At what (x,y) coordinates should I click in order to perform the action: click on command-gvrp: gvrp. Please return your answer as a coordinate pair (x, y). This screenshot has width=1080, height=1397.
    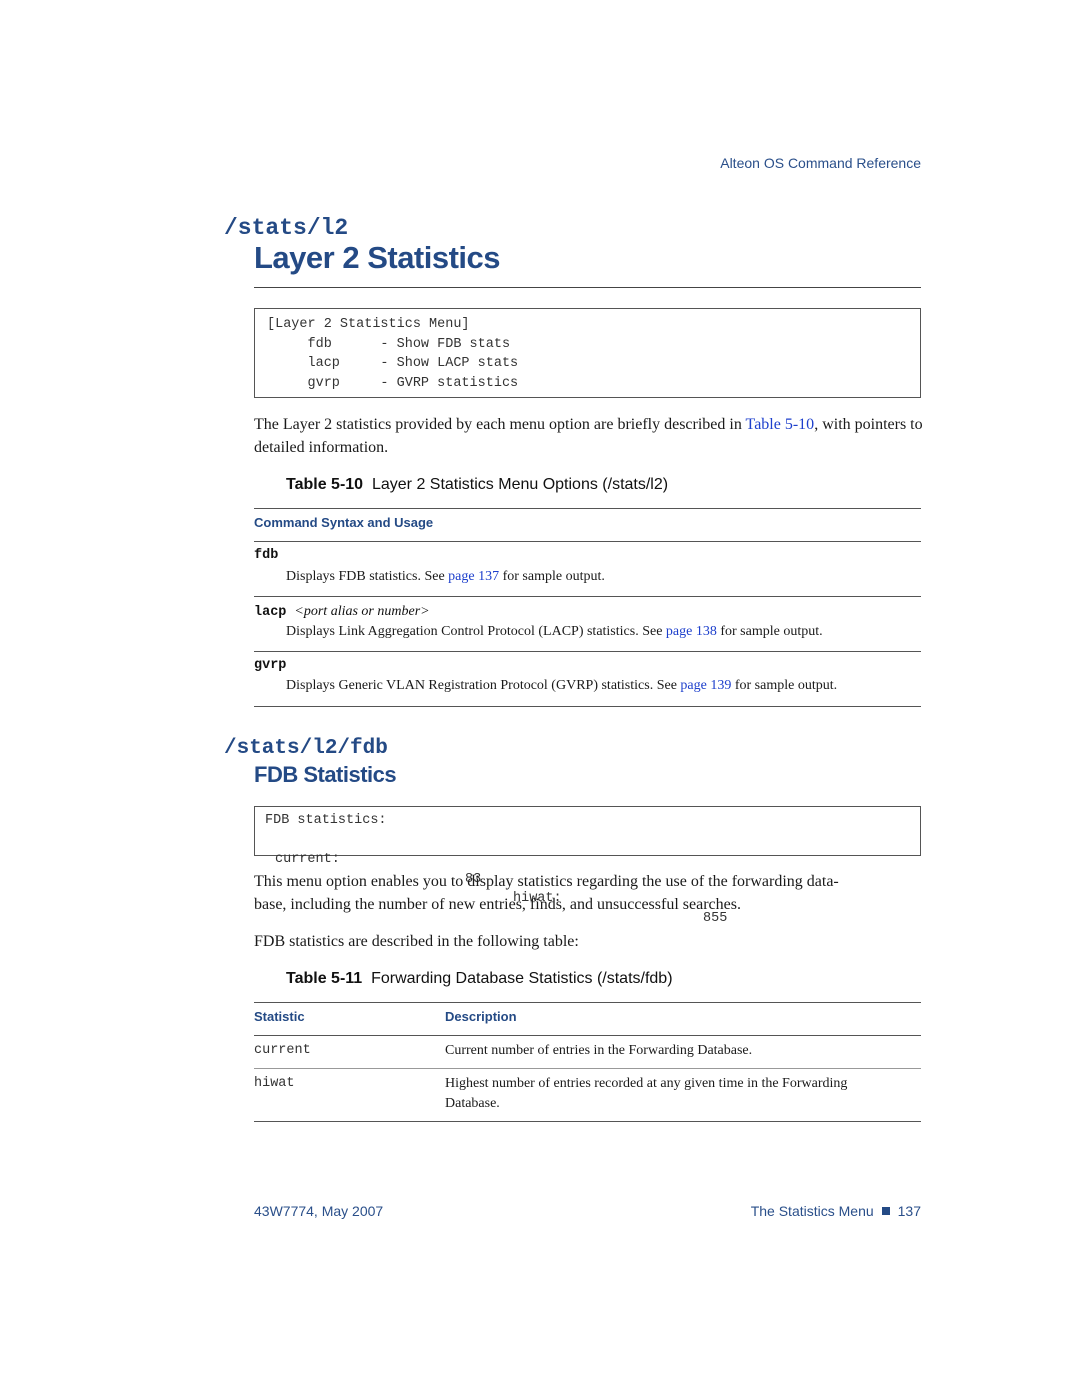
    Looking at the image, I should click on (270, 665).